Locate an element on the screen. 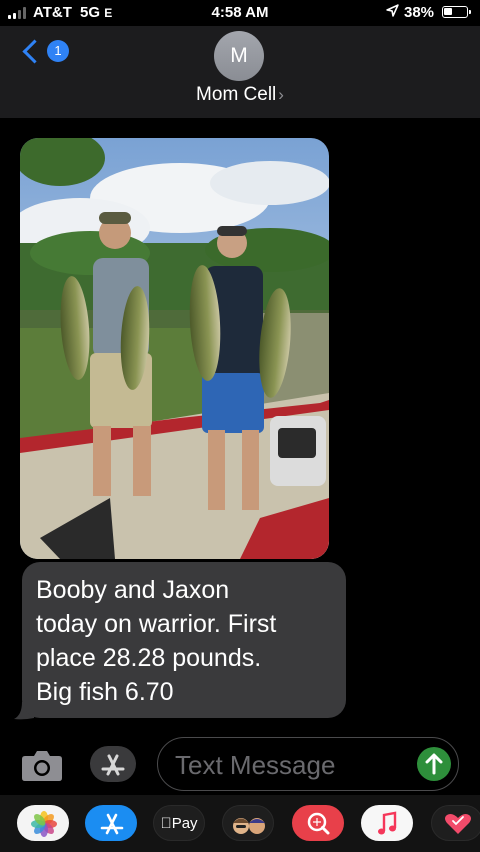 This screenshot has width=480, height=852. photos-app-button is located at coordinates (43, 823).